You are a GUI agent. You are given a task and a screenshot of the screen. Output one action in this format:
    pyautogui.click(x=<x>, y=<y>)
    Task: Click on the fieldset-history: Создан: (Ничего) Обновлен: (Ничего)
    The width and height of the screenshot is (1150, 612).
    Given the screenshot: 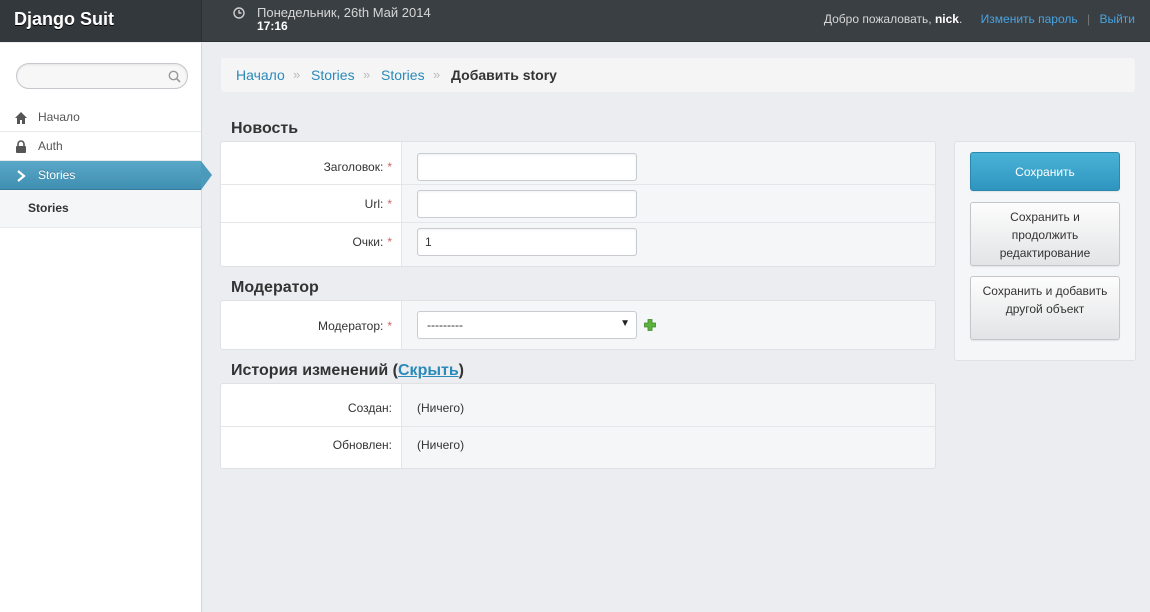 What is the action you would take?
    pyautogui.click(x=578, y=426)
    